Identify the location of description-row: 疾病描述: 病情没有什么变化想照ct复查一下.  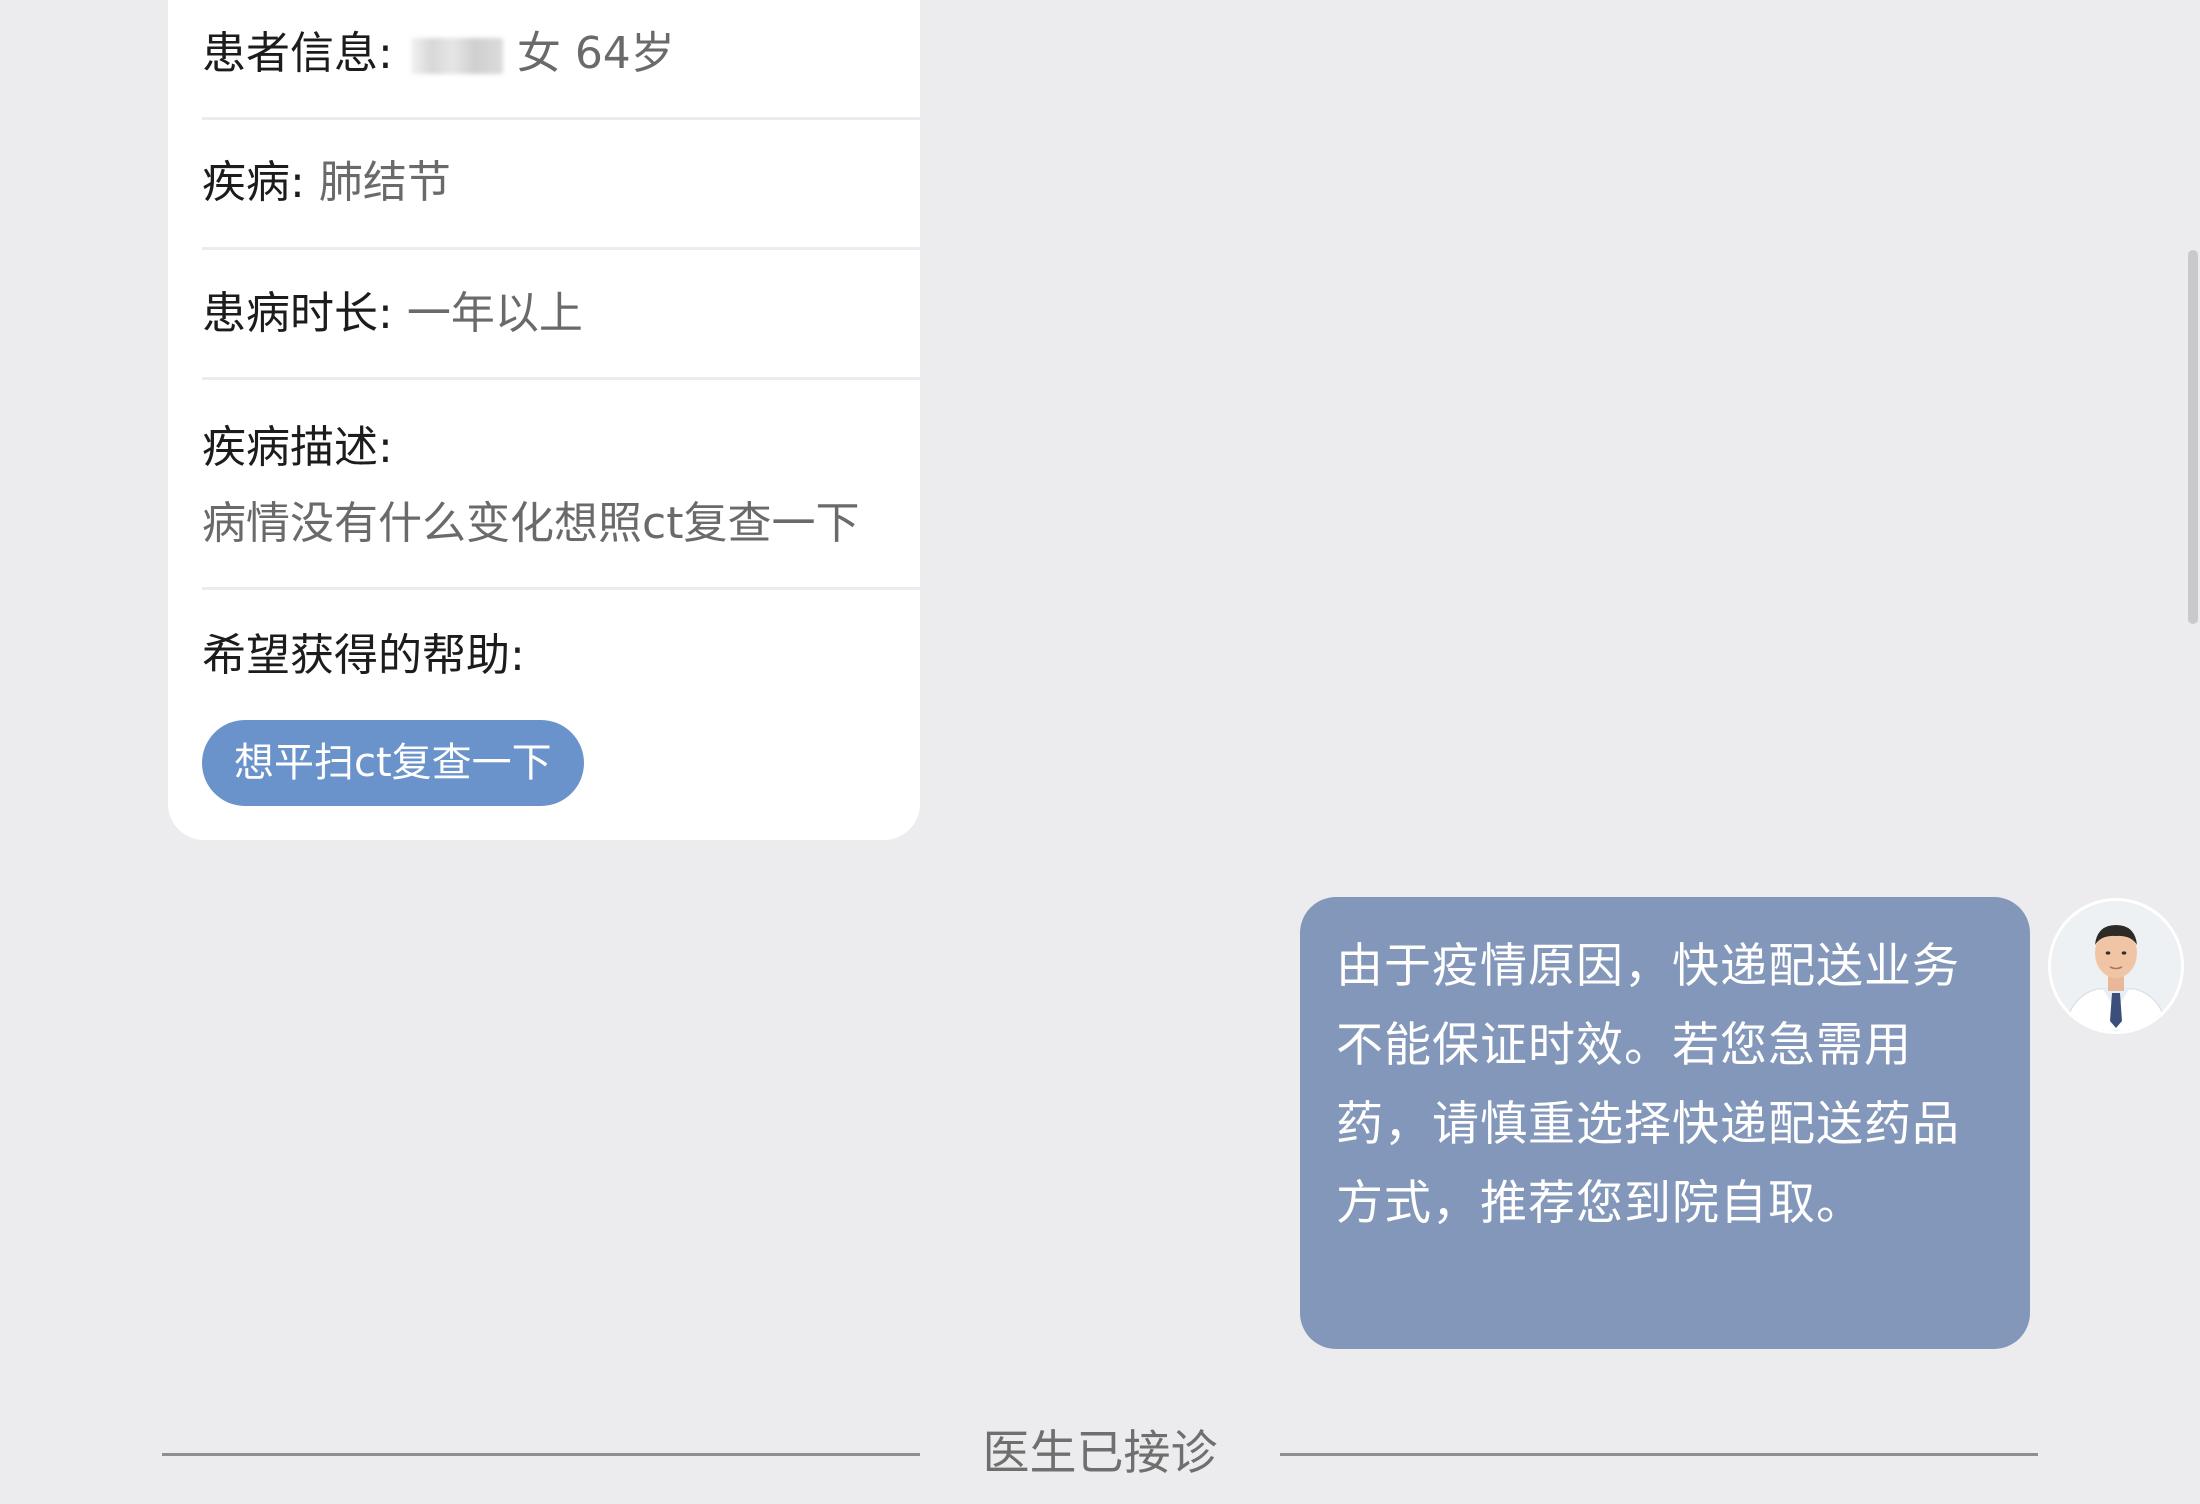
(561, 485).